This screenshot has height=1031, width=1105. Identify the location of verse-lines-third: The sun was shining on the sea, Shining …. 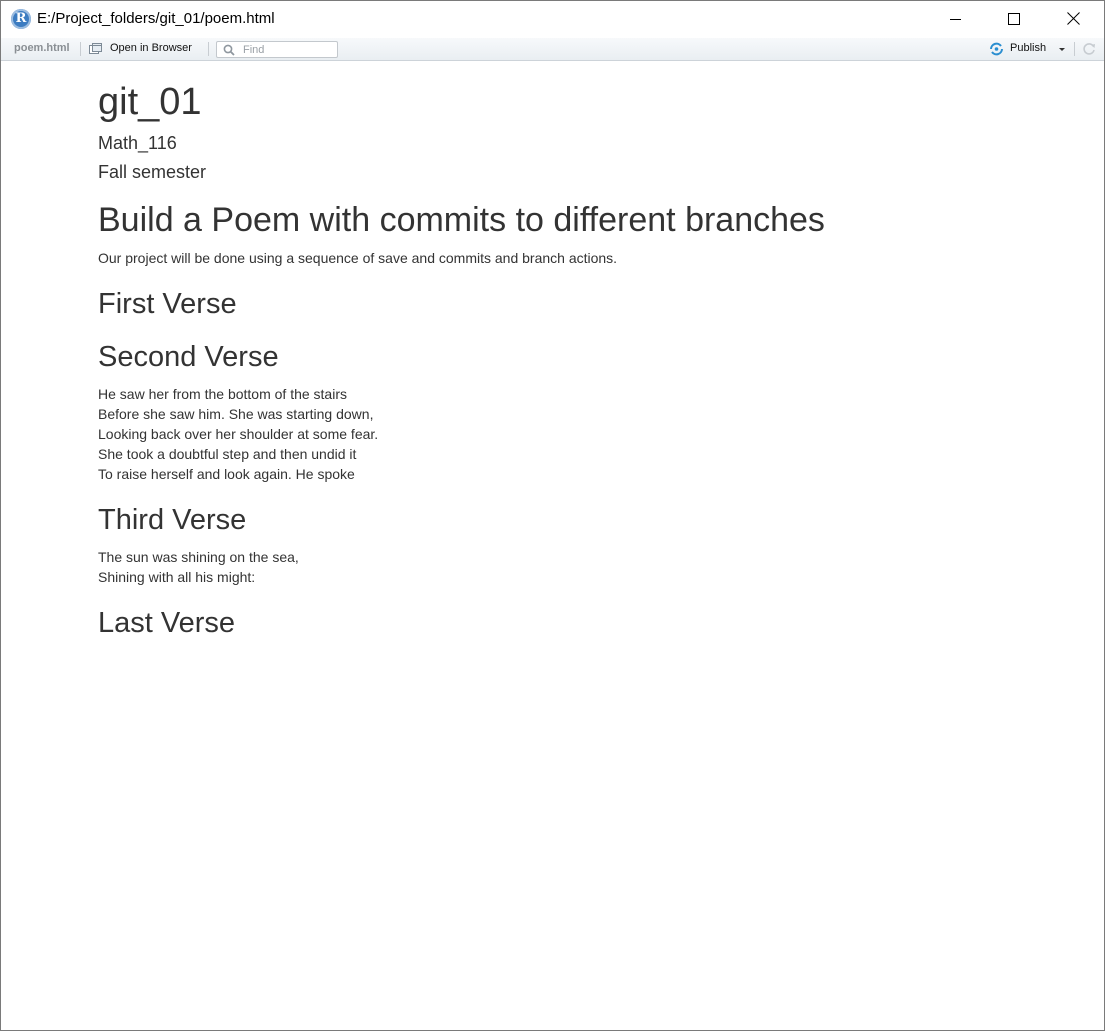
(198, 567).